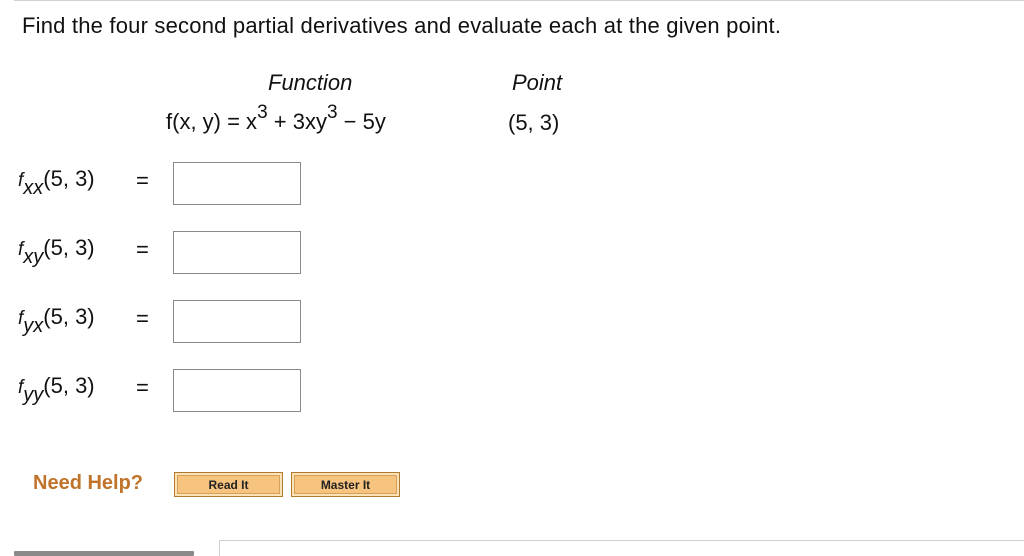  I want to click on bottom-panel-edge, so click(621, 548).